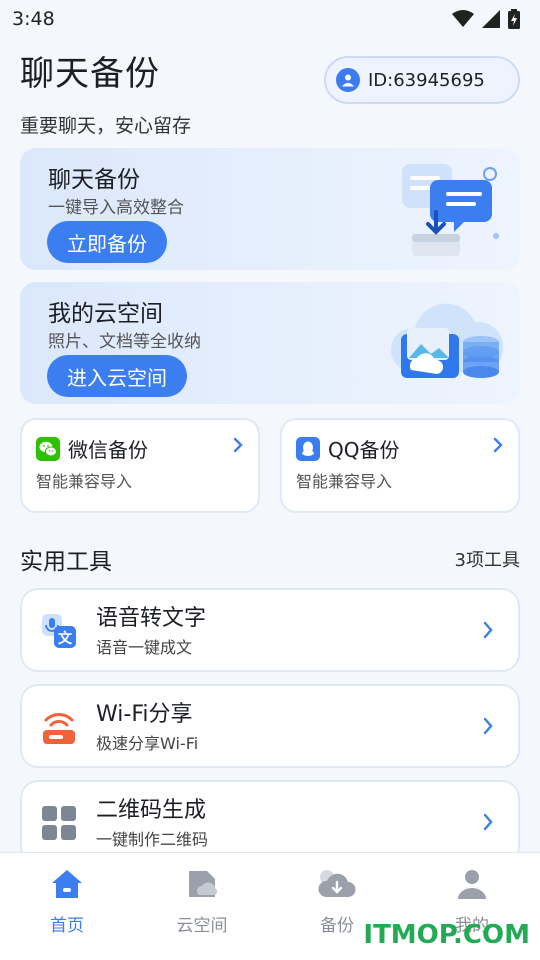 The image size is (540, 960). Describe the element at coordinates (270, 19) in the screenshot. I see `status-bar: 3:48` at that location.